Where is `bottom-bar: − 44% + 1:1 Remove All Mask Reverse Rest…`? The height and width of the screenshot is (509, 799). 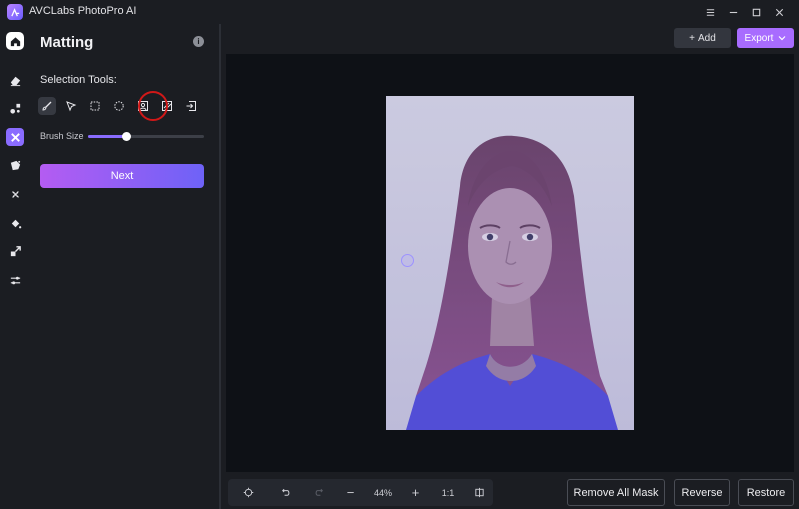
bottom-bar: − 44% + 1:1 Remove All Mask Reverse Rest… is located at coordinates (510, 492).